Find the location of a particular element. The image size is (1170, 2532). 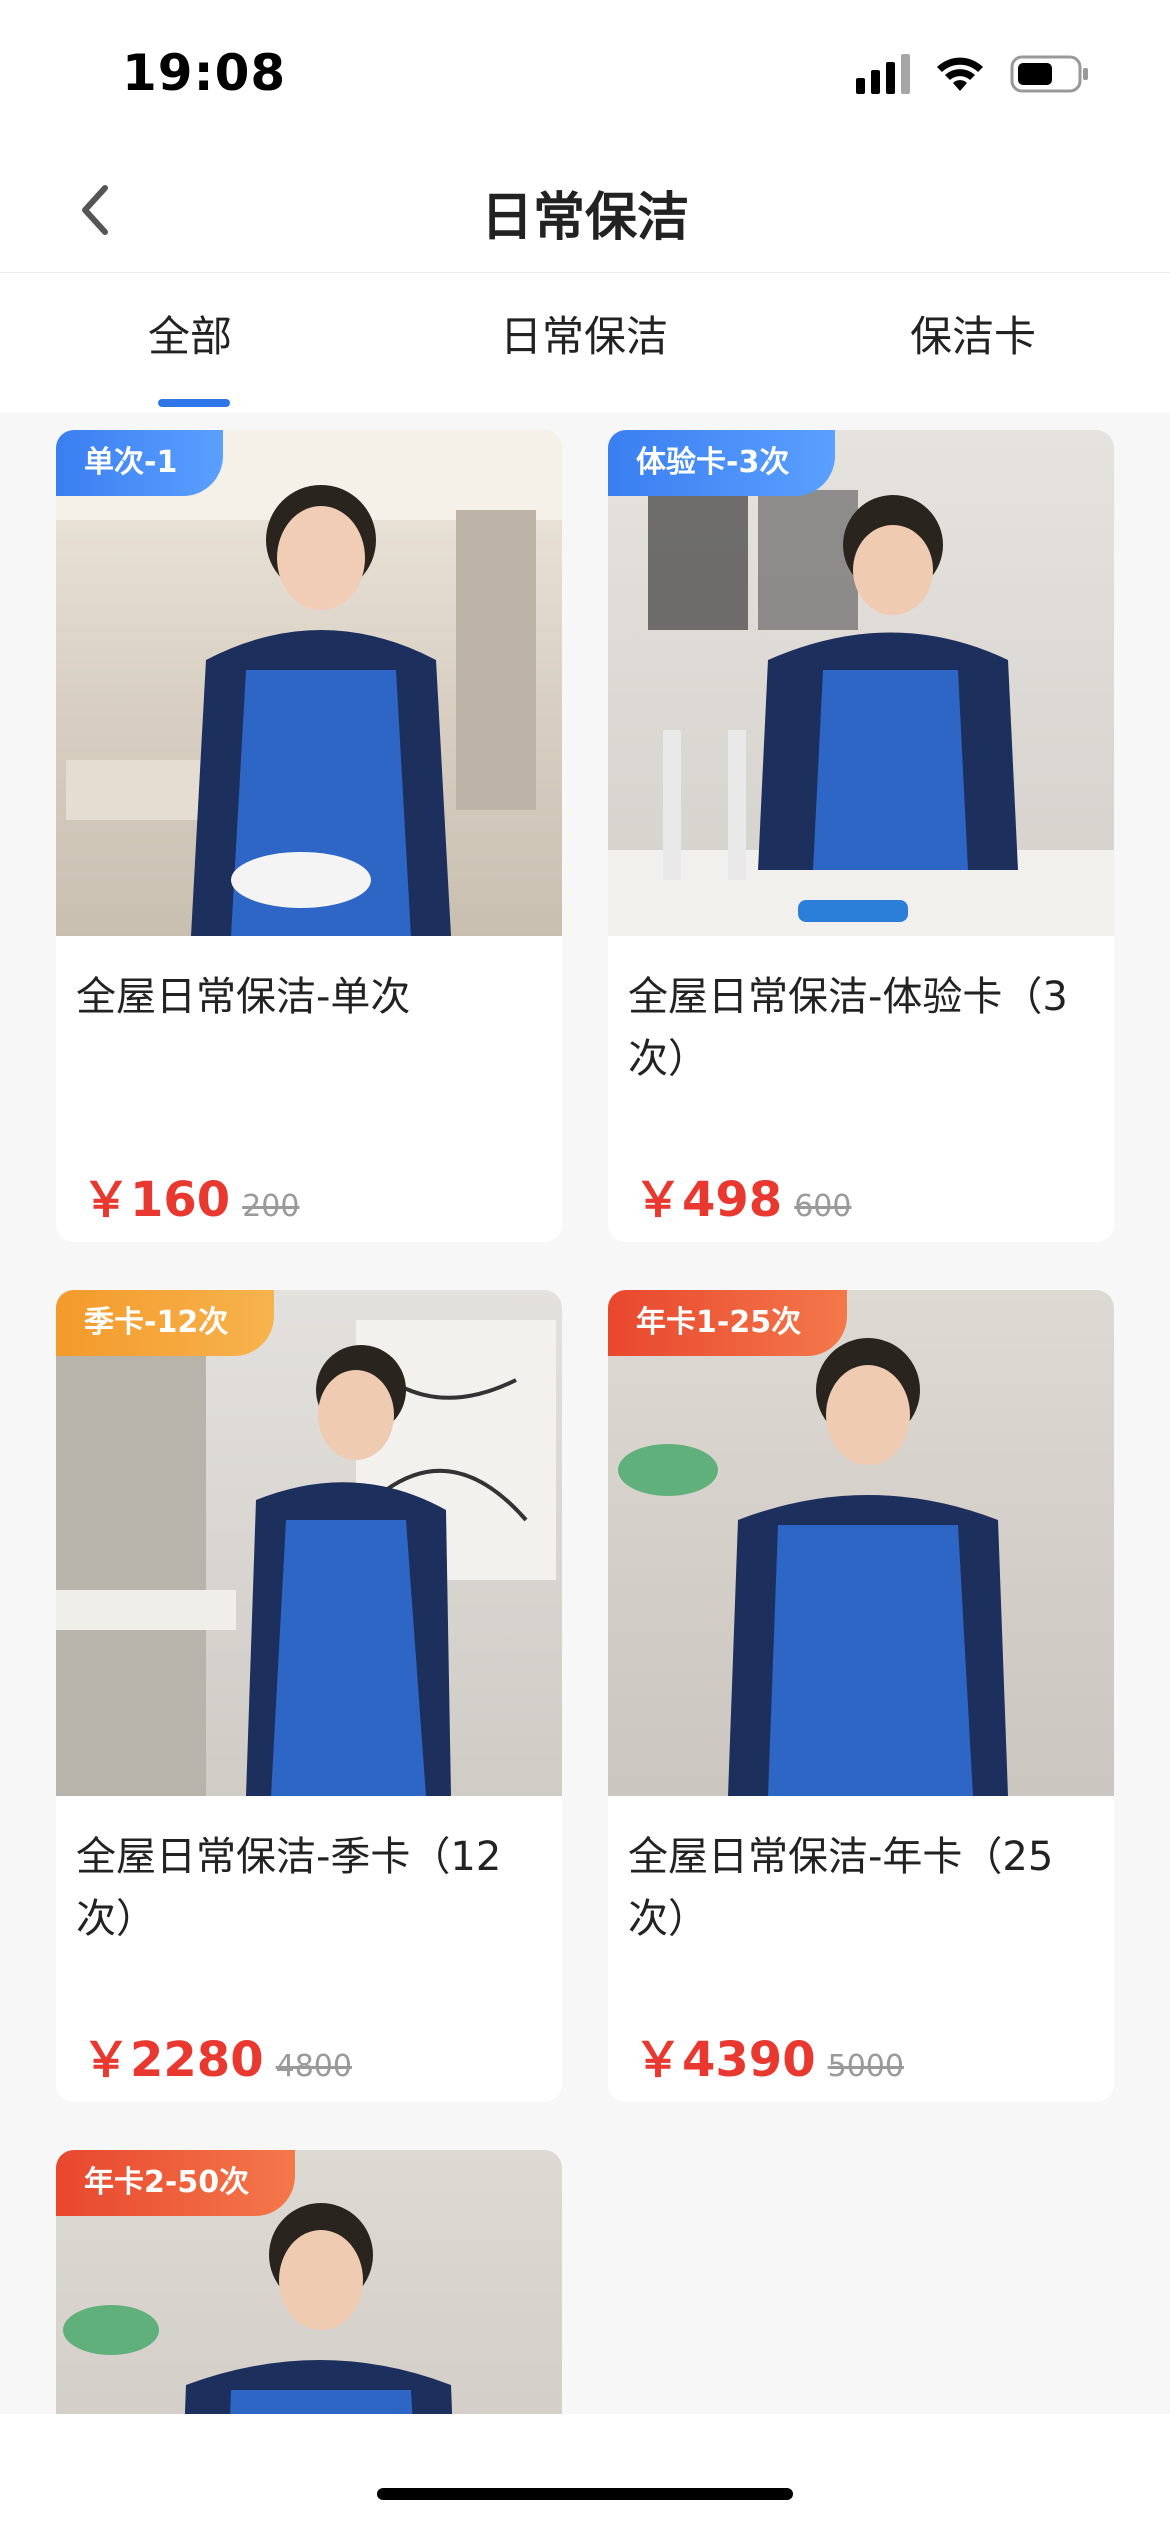

product-badge: 年卡1-25次 is located at coordinates (728, 1323).